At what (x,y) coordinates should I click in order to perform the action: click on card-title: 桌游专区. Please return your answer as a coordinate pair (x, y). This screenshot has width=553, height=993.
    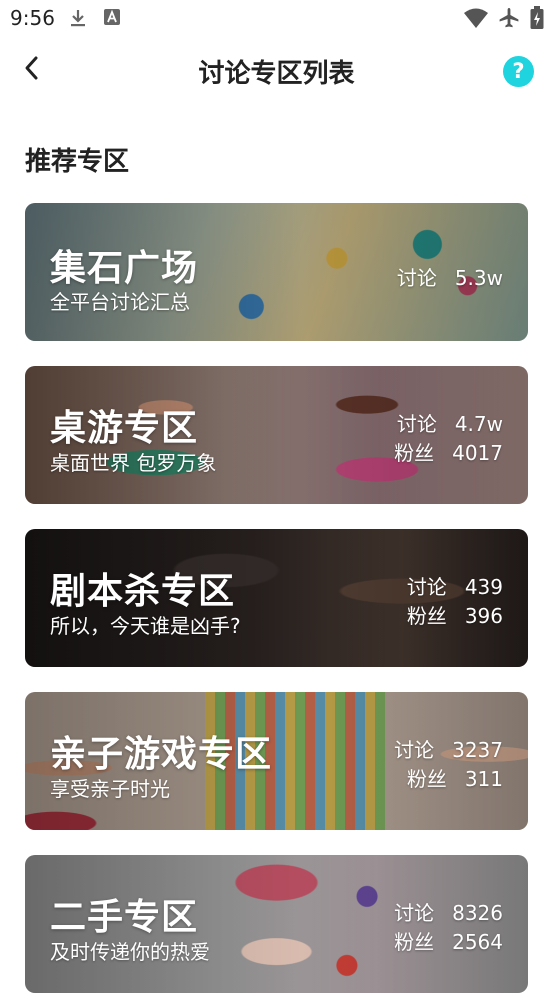
    Looking at the image, I should click on (124, 428).